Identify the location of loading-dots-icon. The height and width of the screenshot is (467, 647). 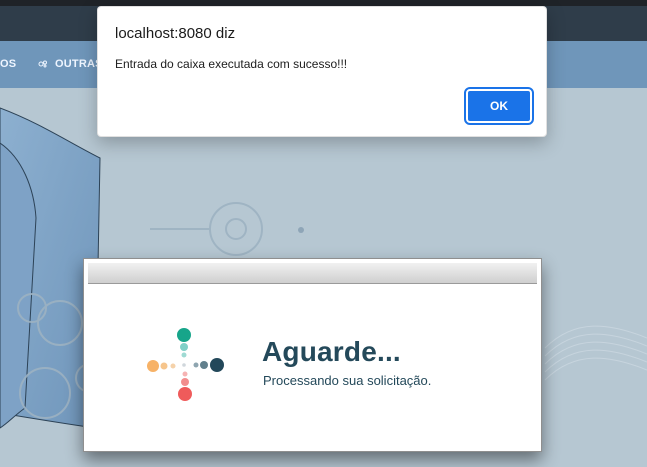
(185, 364).